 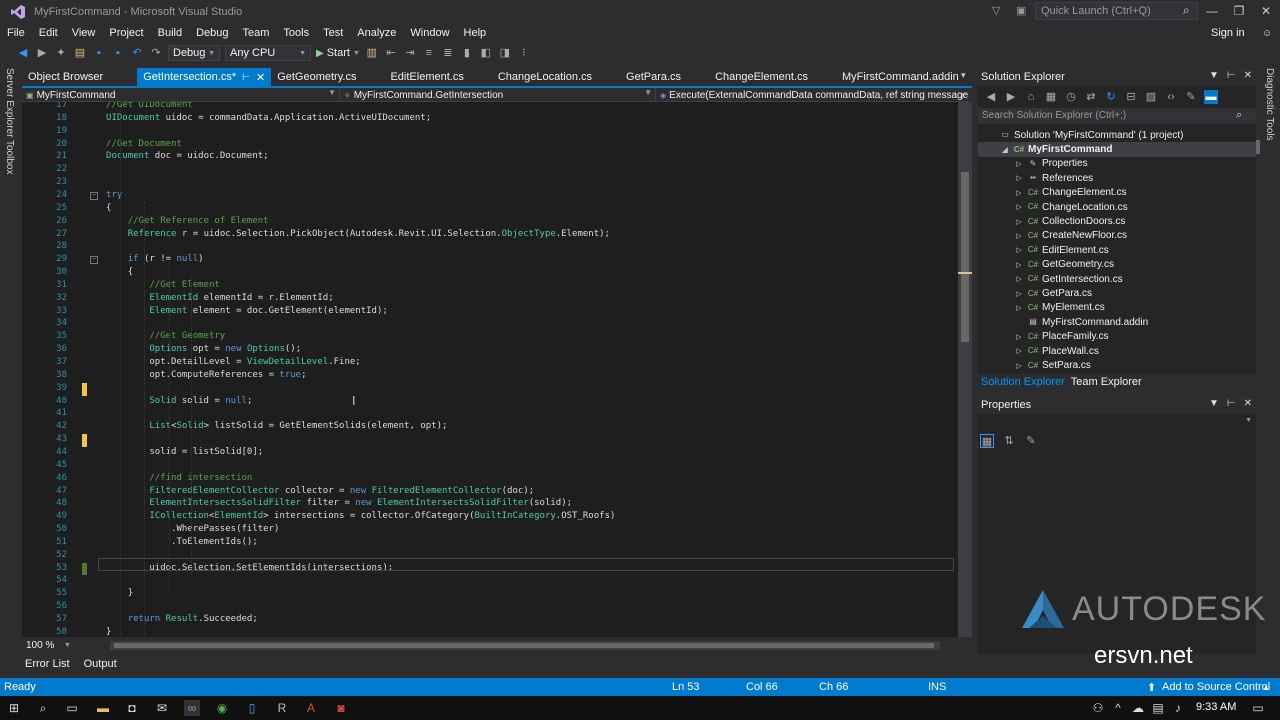 I want to click on cloud-icon: ☁, so click(x=1138, y=708).